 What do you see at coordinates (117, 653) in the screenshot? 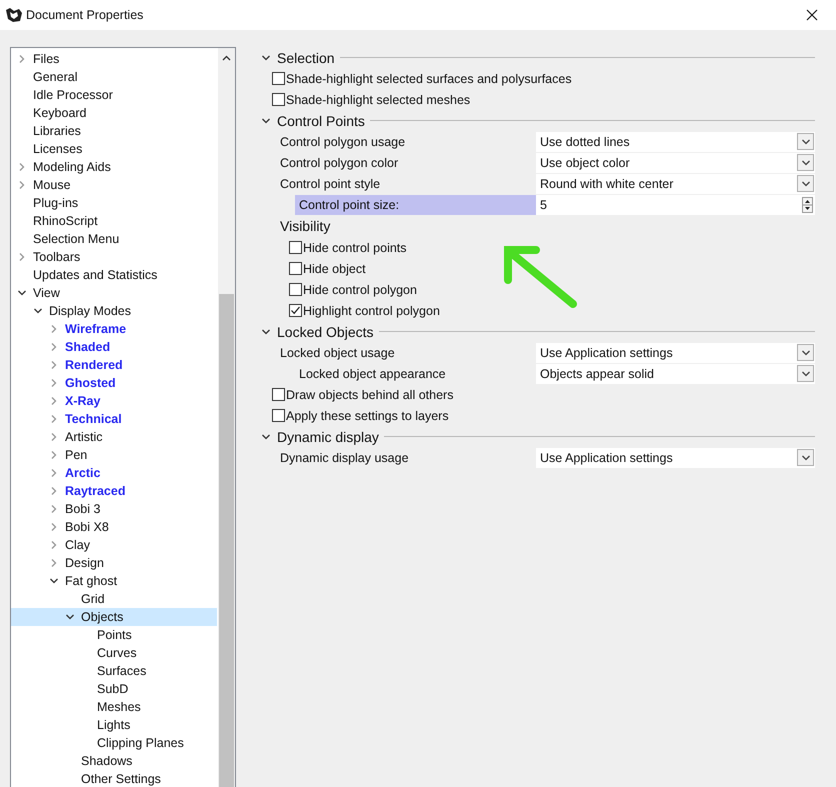
I see `tree-item: Curves` at bounding box center [117, 653].